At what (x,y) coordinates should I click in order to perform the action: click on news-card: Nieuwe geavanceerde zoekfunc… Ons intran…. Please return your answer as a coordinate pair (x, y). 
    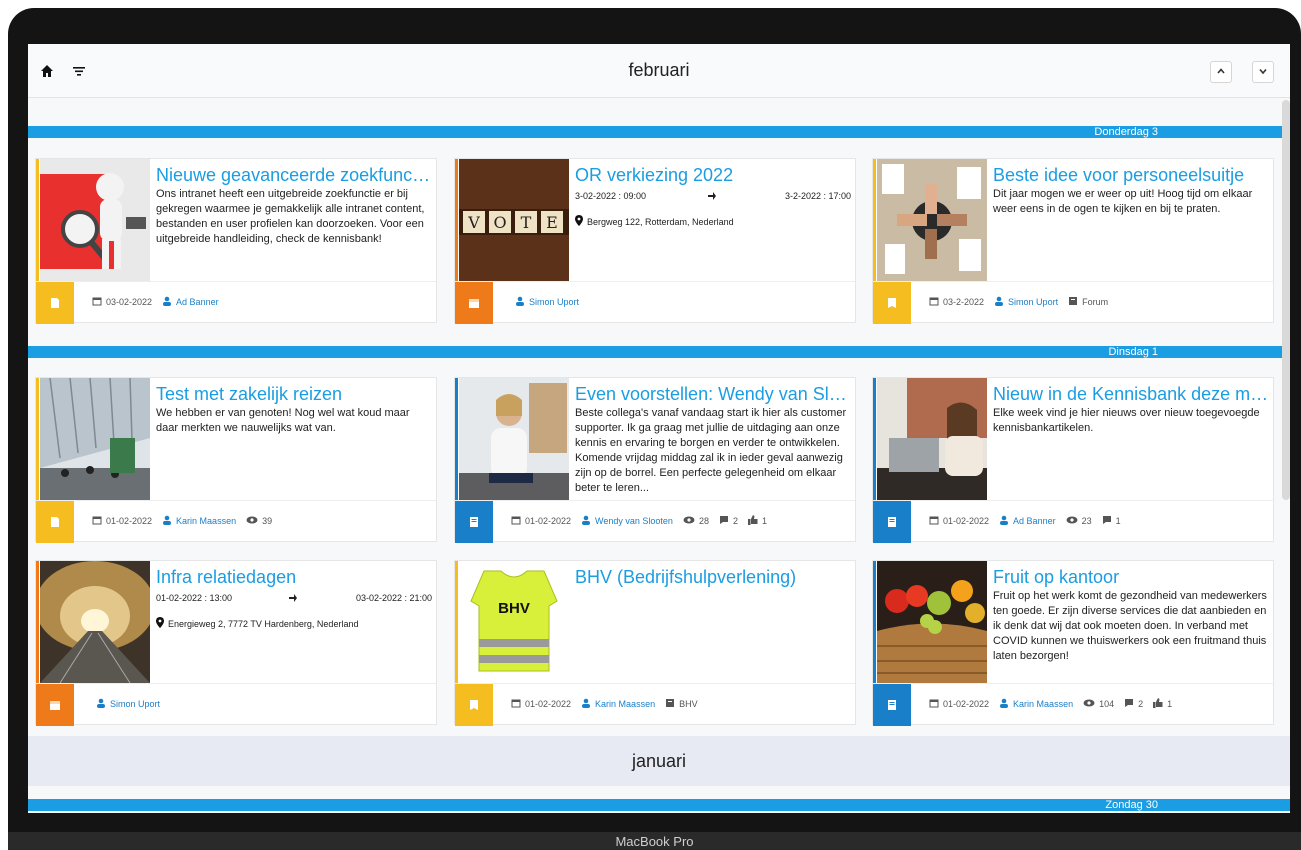
    Looking at the image, I should click on (236, 241).